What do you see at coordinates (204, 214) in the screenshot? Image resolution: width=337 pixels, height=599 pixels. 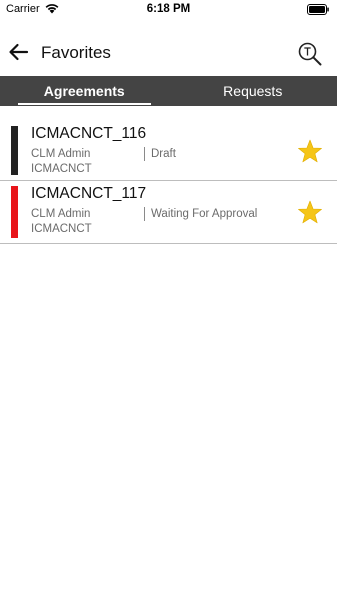 I see `agreement-status: Waiting For Approval` at bounding box center [204, 214].